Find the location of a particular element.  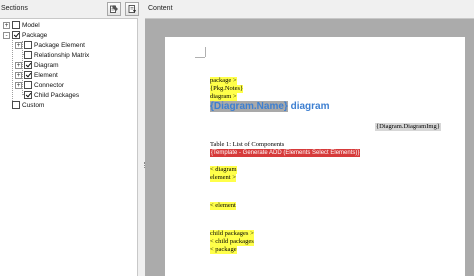

tree-item-label: Model is located at coordinates (31, 25).